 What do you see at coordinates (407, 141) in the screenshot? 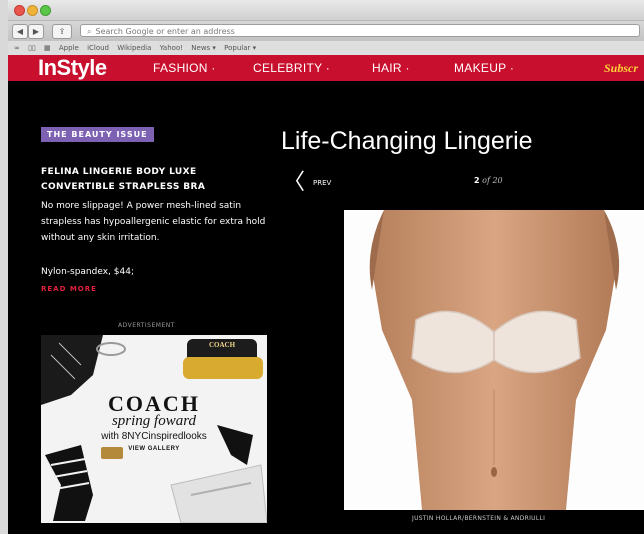
I see `gallery-title: Life-Changing Lingerie` at bounding box center [407, 141].